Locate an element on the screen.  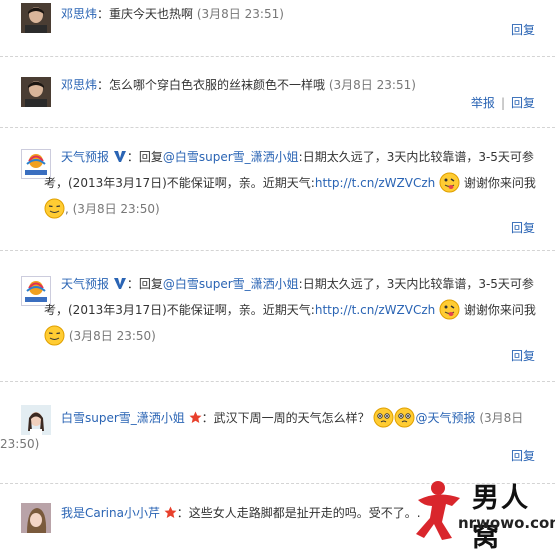
comment-actions: 举报 | 回复 is located at coordinates (503, 102).